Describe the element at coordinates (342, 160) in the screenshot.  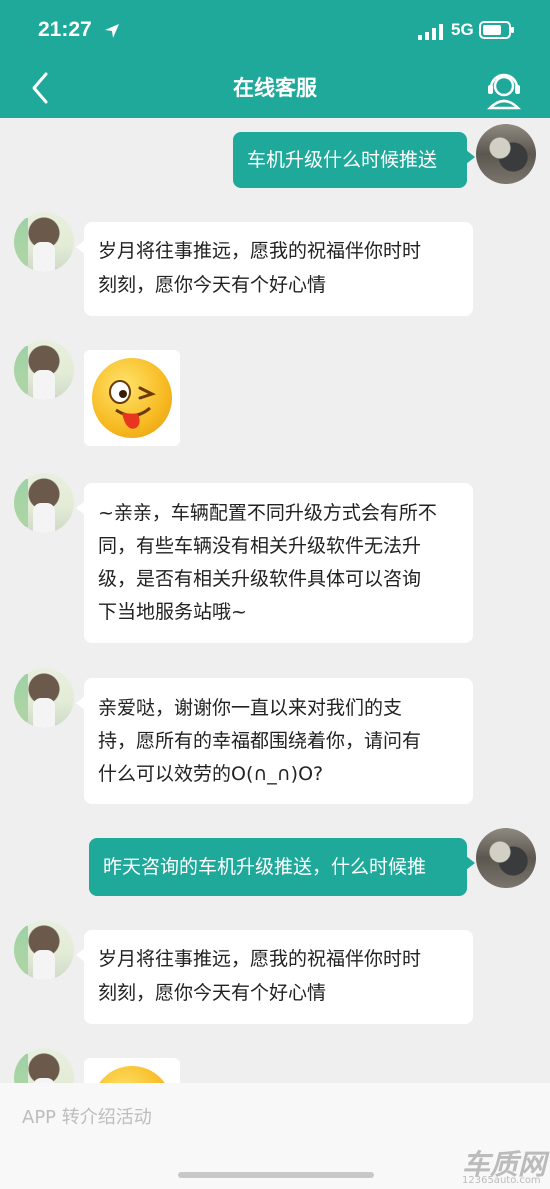
I see `message-text: 车机升级什么时候推送` at that location.